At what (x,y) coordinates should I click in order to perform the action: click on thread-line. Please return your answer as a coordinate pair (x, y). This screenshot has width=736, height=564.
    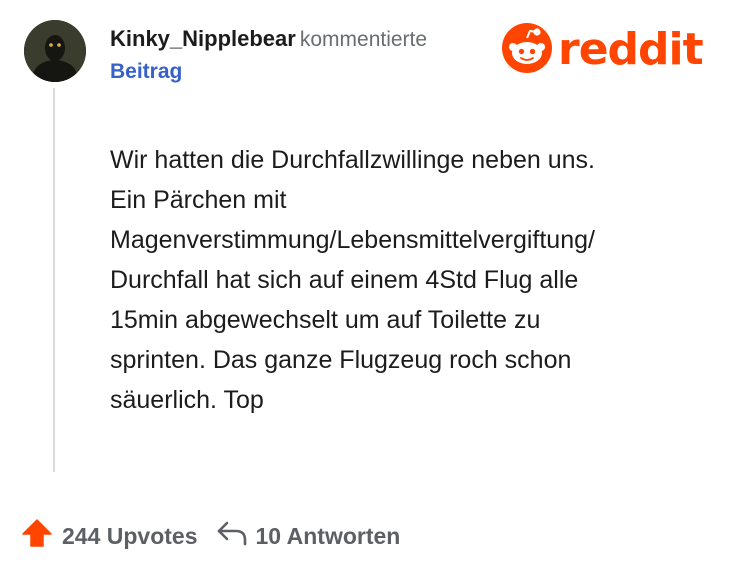
    Looking at the image, I should click on (54, 280).